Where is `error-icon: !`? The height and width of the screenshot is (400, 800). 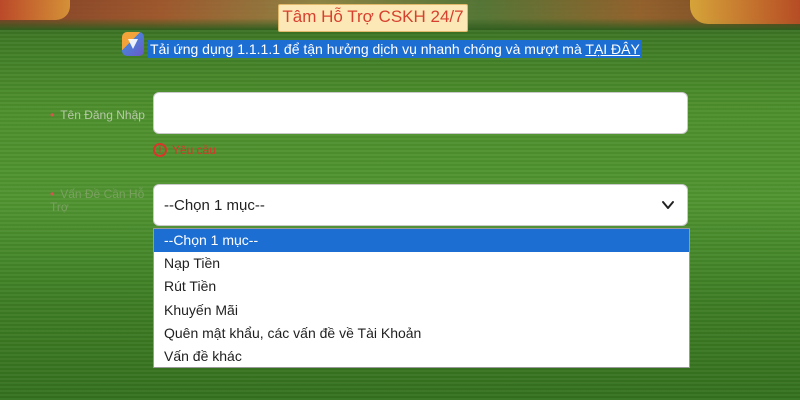 error-icon: ! is located at coordinates (160, 150).